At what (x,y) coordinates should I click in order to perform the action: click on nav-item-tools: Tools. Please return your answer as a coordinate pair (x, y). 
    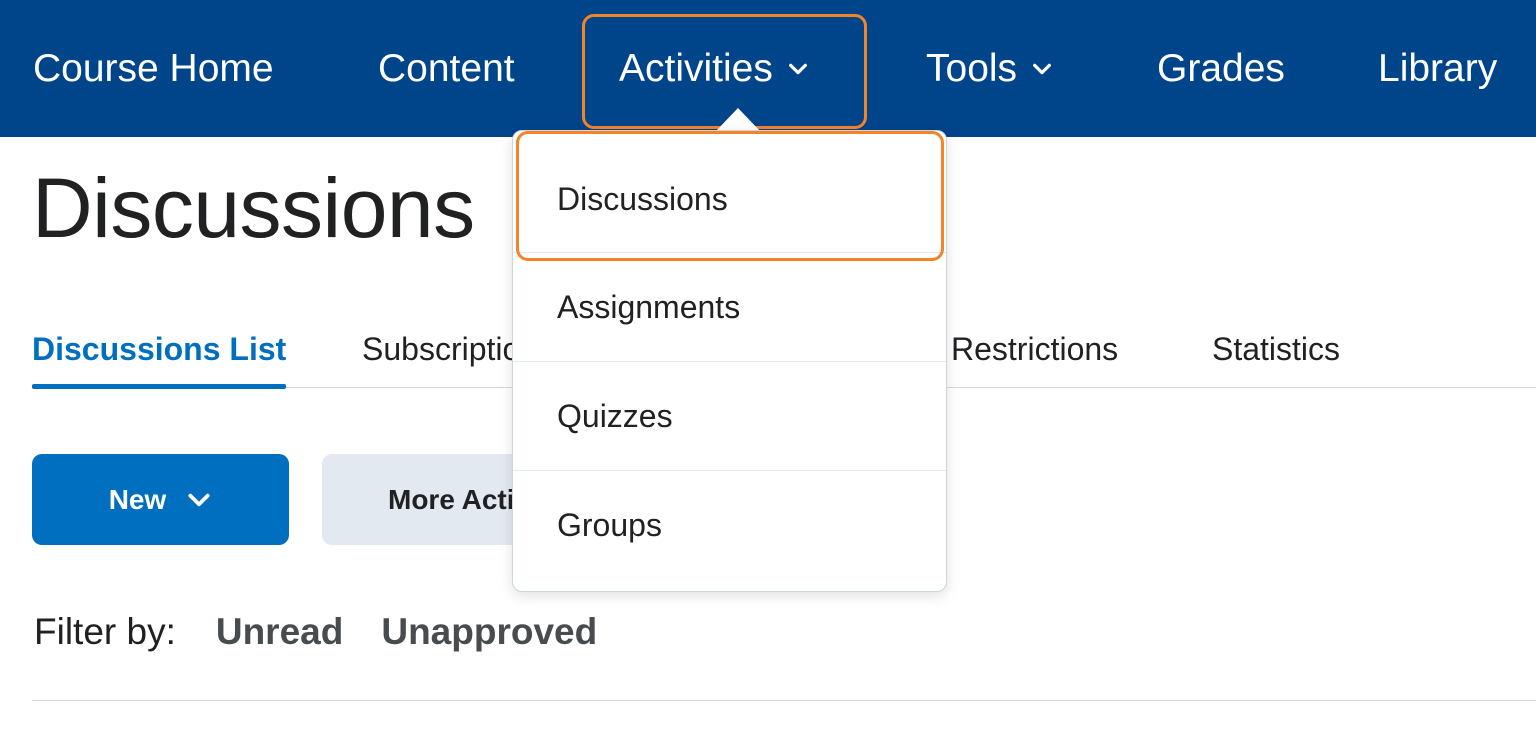
    Looking at the image, I should click on (989, 68).